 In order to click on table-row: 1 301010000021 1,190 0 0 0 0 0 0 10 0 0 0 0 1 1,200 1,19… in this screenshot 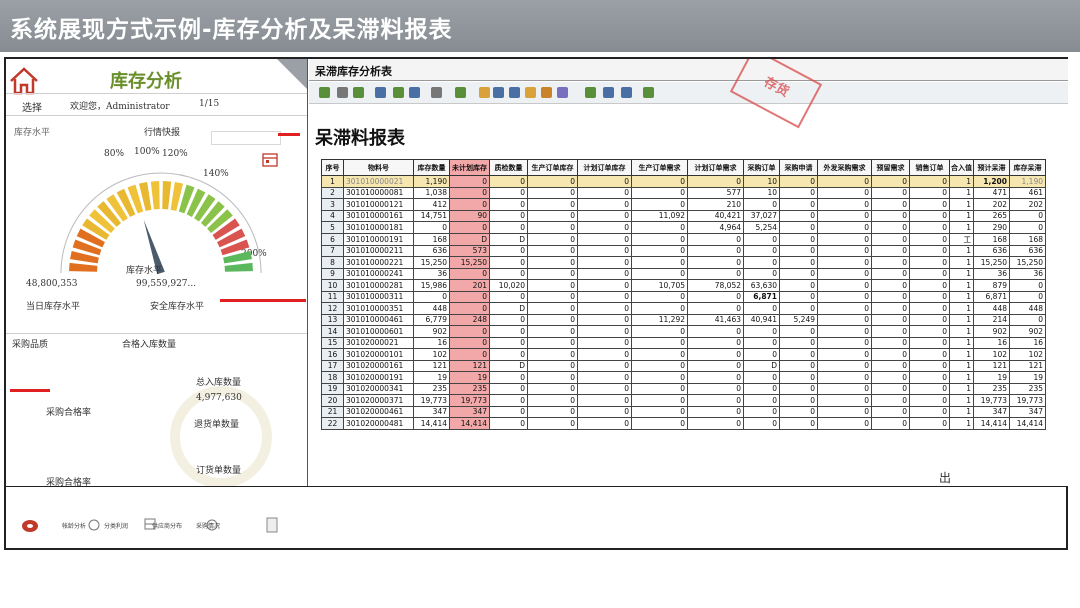, I will do `click(683, 181)`.